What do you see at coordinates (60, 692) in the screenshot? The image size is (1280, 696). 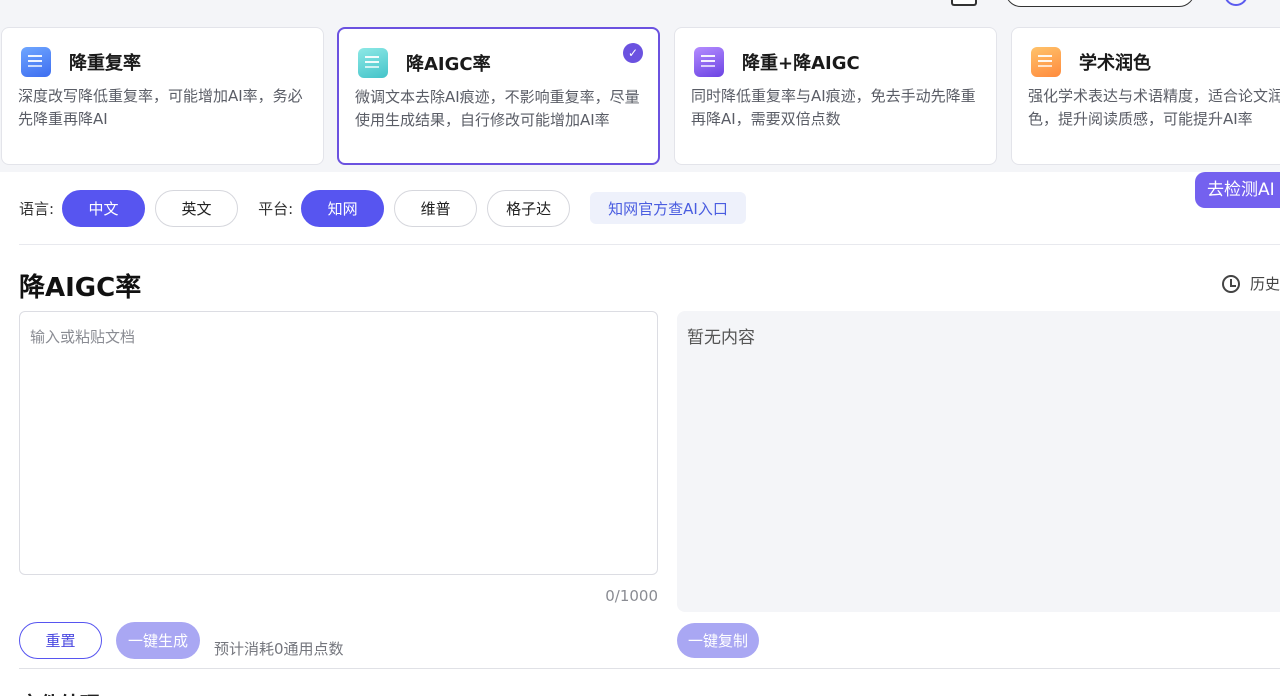 I see `file-section-title: 文件处理` at bounding box center [60, 692].